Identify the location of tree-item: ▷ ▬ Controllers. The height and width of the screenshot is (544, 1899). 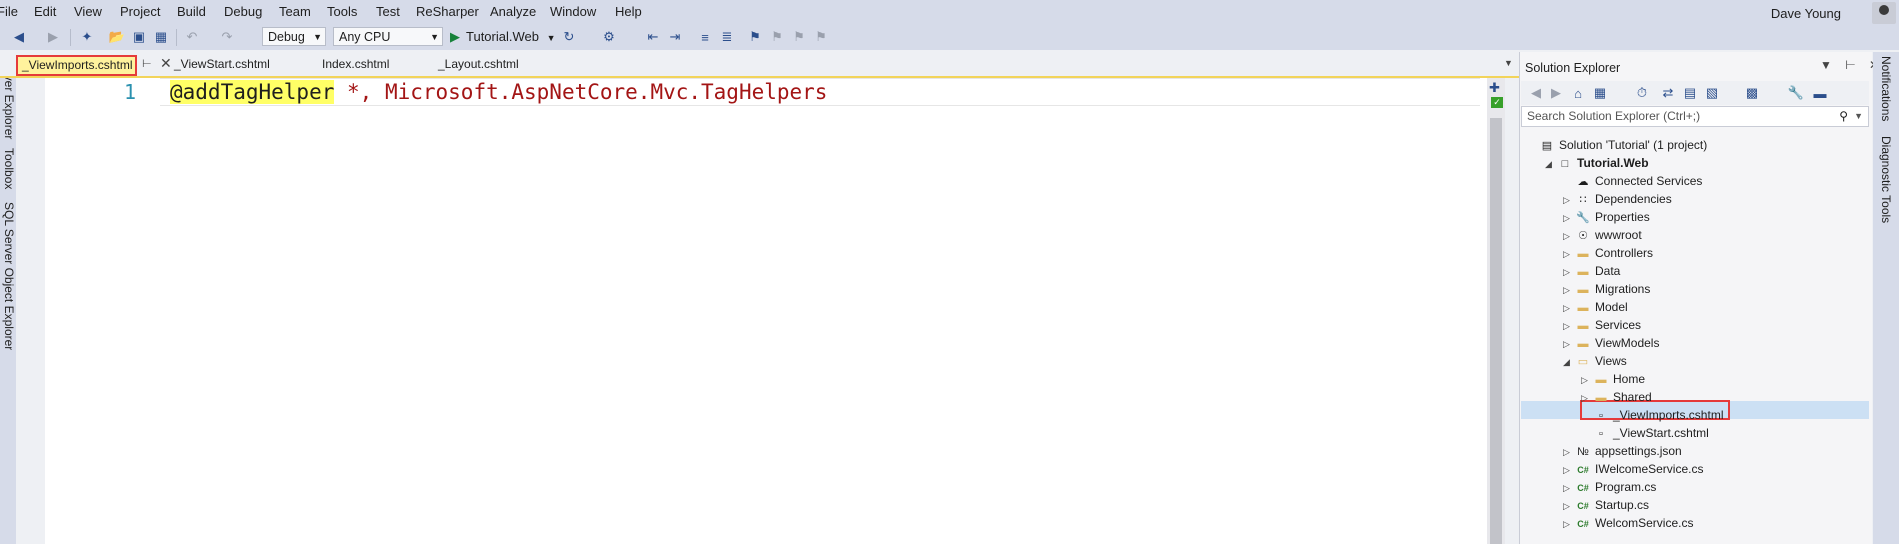
(1608, 253).